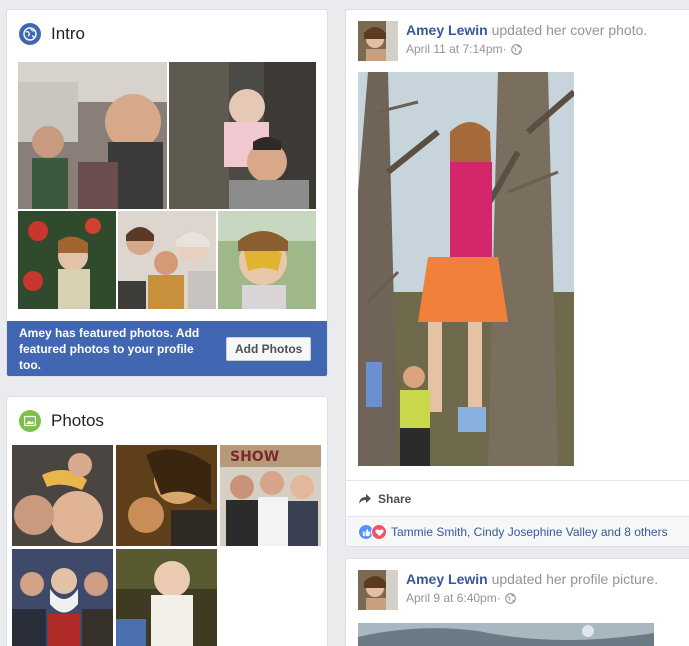 The height and width of the screenshot is (646, 689). What do you see at coordinates (30, 421) in the screenshot?
I see `photo-icon` at bounding box center [30, 421].